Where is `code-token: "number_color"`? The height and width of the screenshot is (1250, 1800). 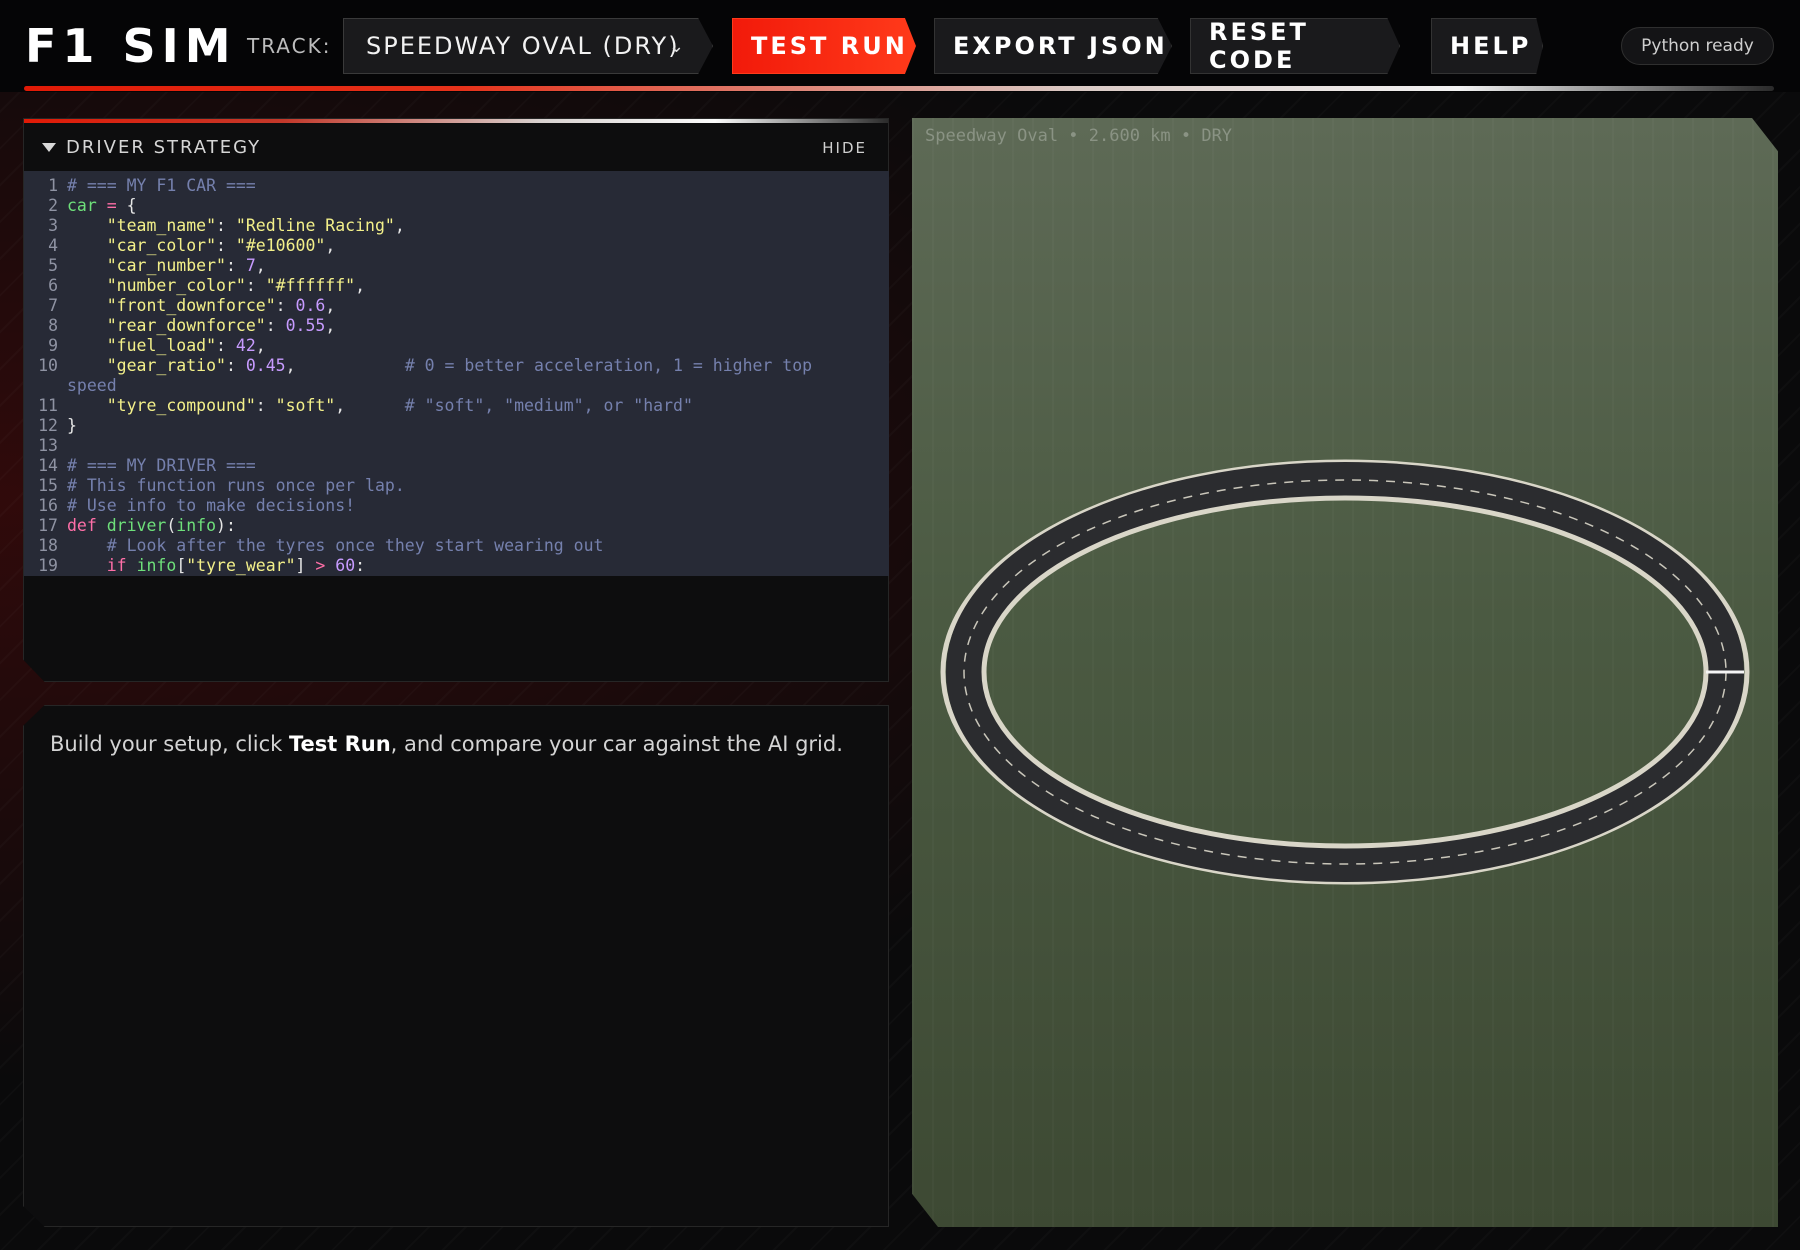
code-token: "number_color" is located at coordinates (156, 285).